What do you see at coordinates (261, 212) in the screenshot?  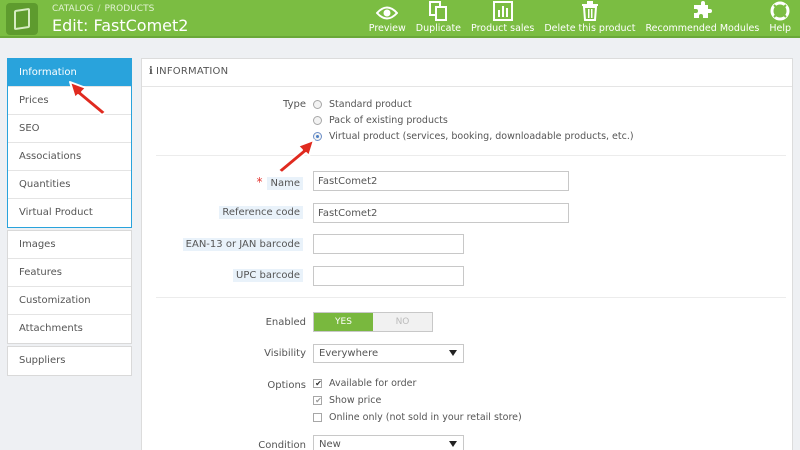 I see `reference-code-label: Reference code` at bounding box center [261, 212].